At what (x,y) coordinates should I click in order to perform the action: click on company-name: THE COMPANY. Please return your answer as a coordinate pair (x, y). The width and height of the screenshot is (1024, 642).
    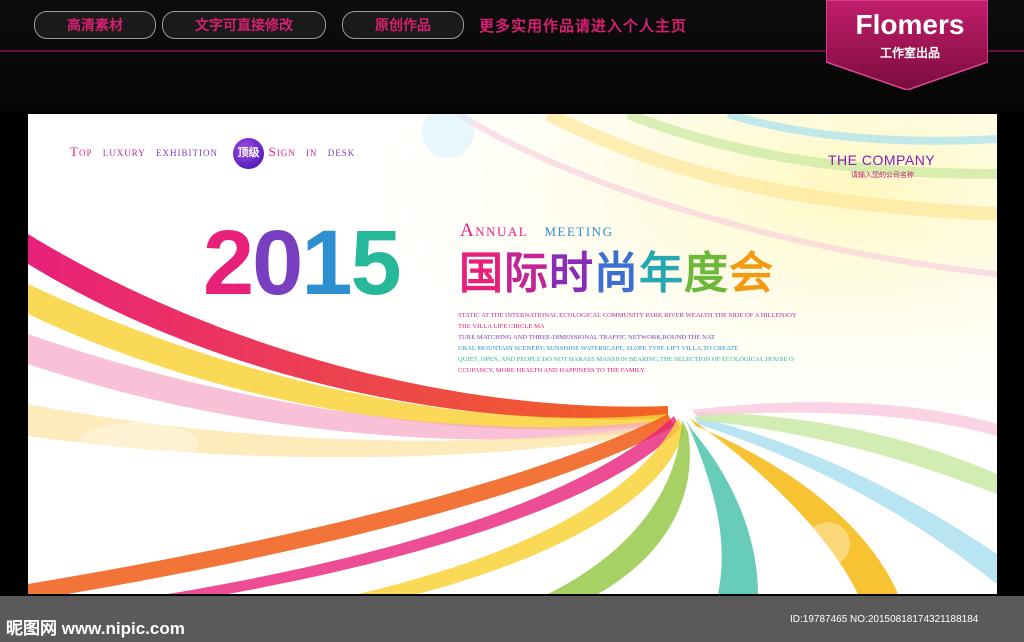
    Looking at the image, I should click on (882, 160).